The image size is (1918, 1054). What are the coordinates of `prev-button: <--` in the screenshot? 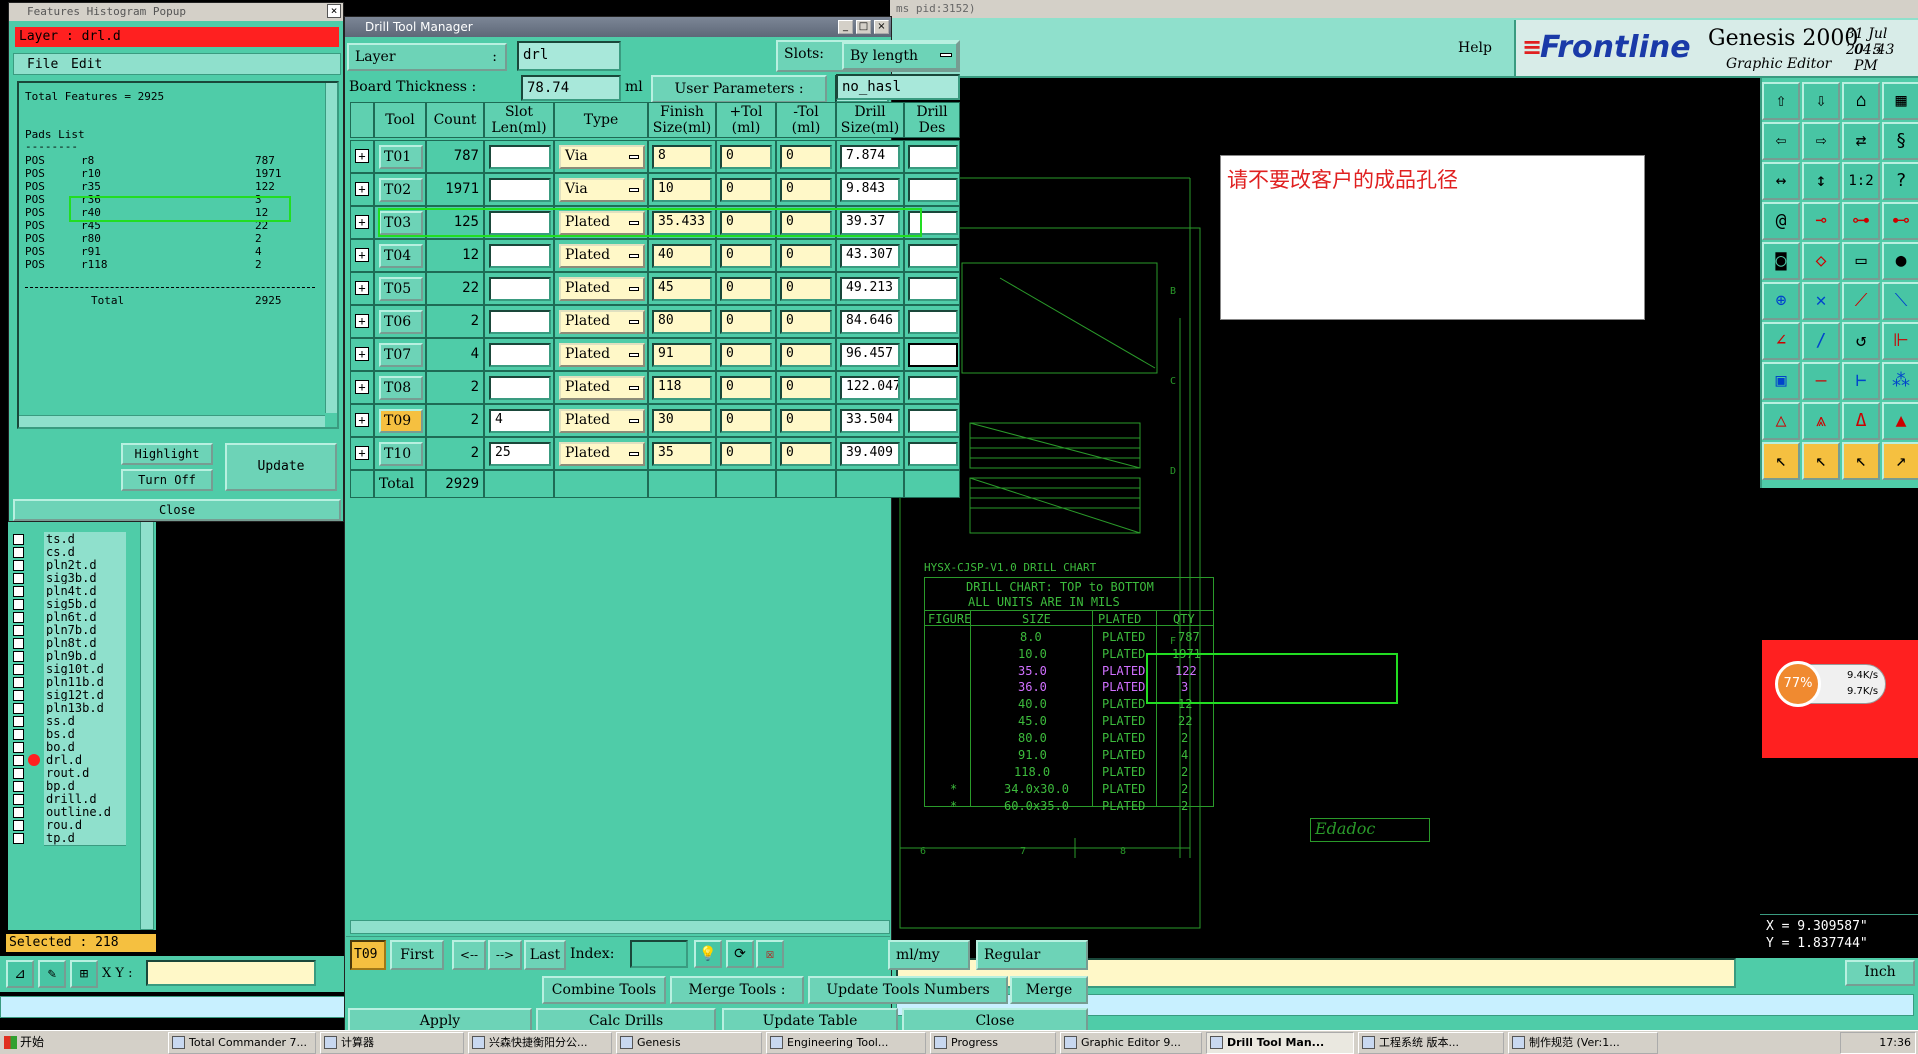 It's located at (469, 955).